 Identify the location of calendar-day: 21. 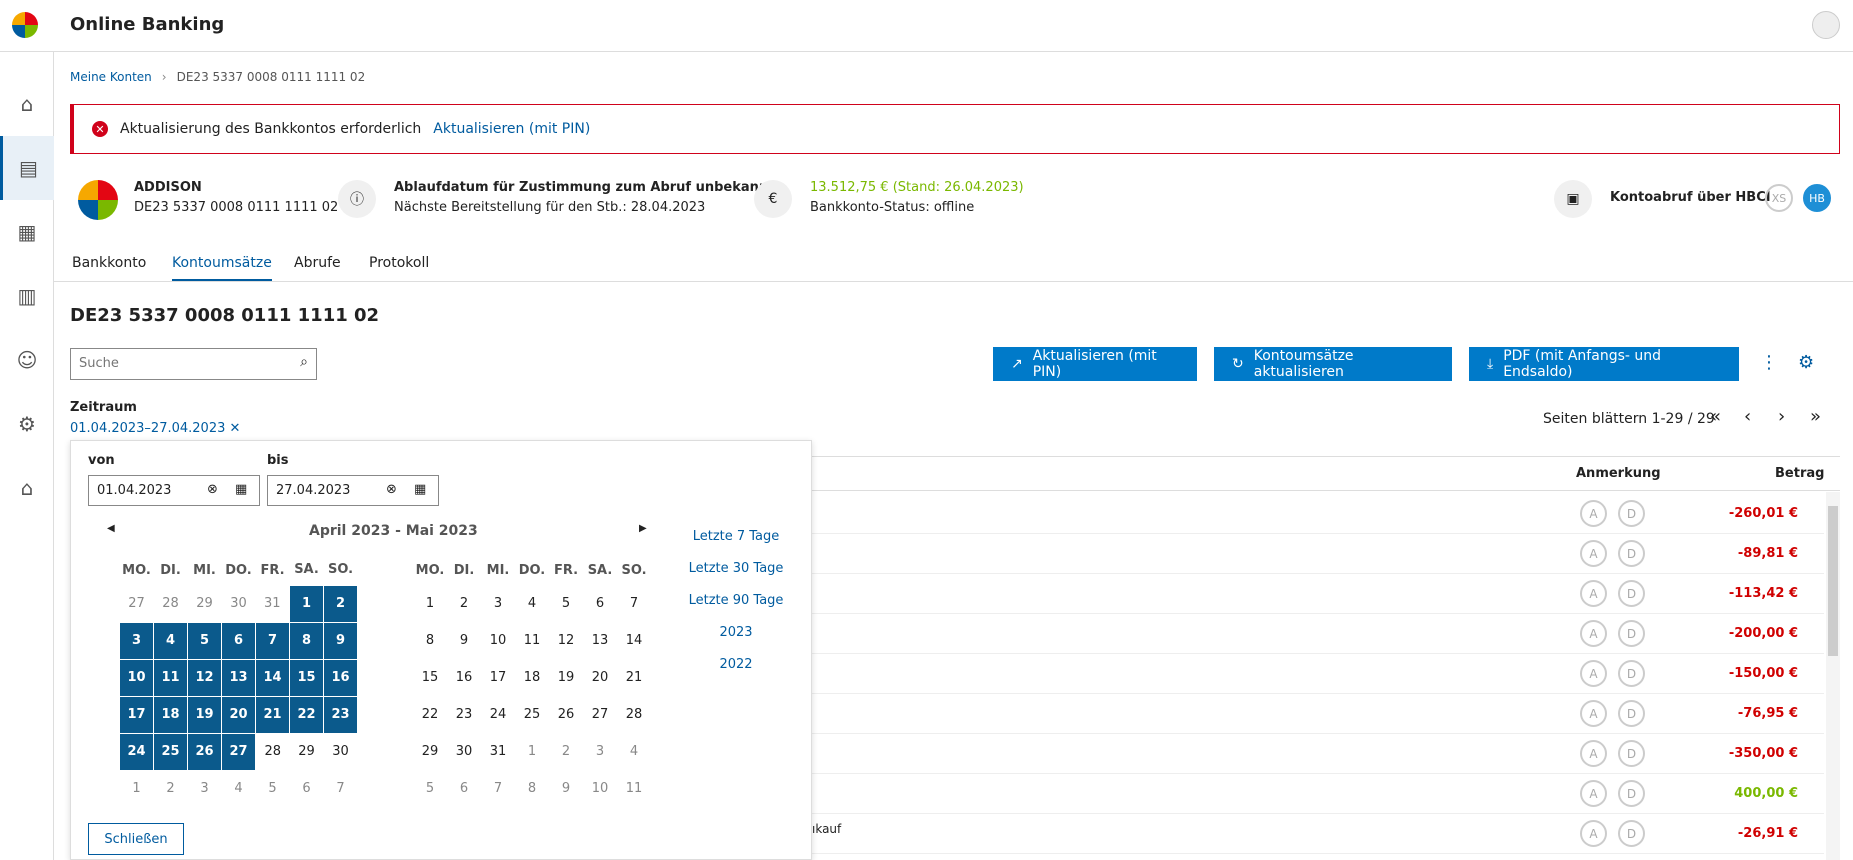
(634, 677).